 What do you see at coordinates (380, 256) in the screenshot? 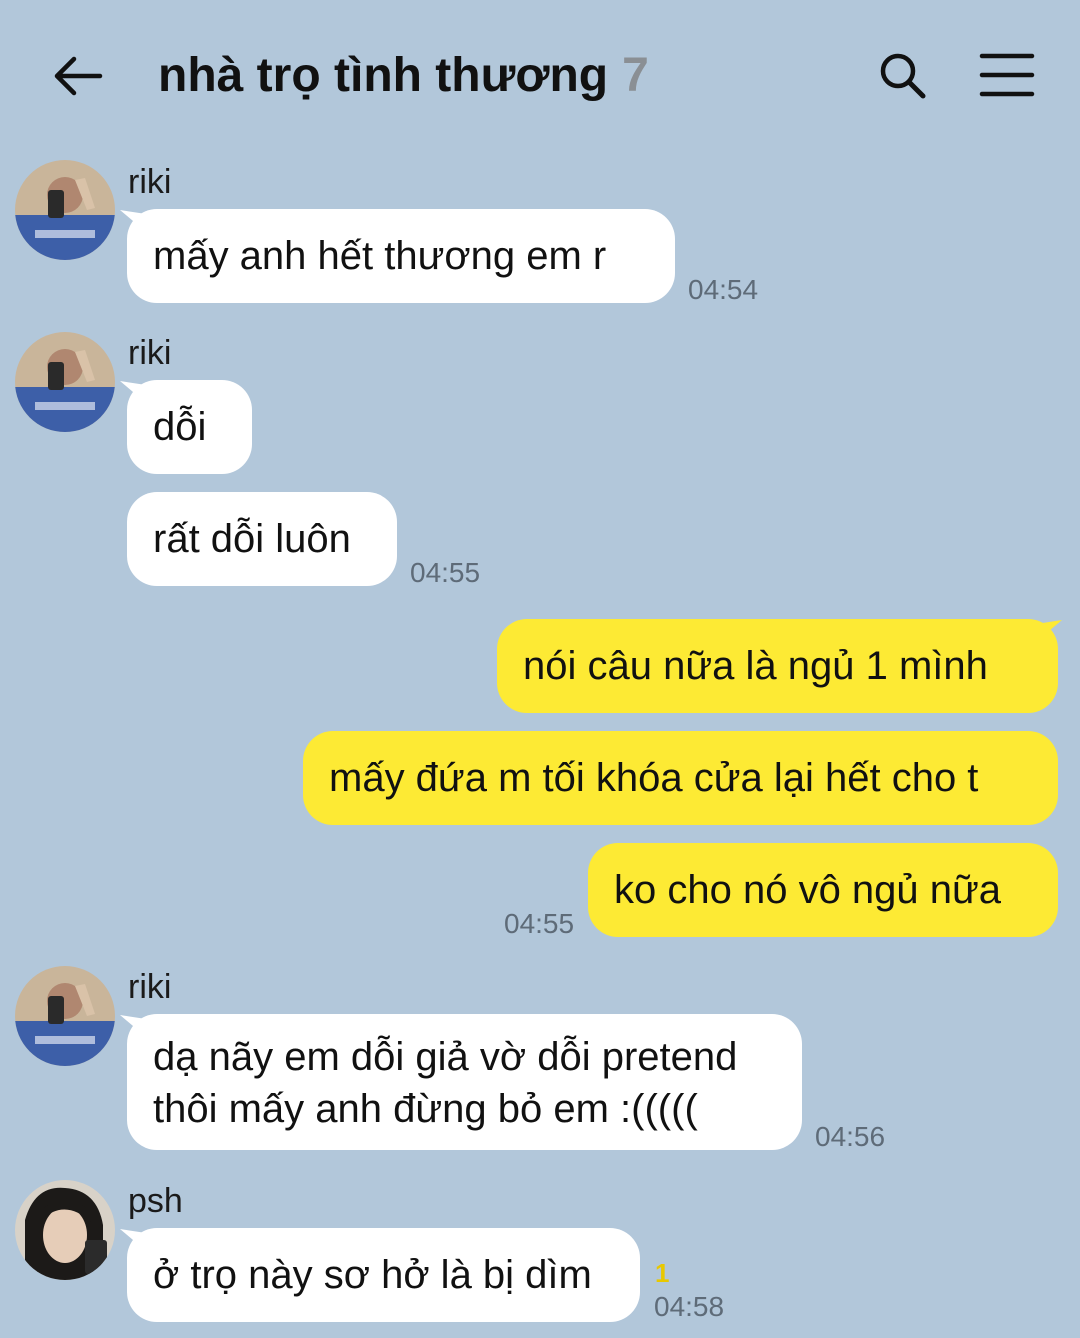
I see `message-text: mấy anh hết thương em r` at bounding box center [380, 256].